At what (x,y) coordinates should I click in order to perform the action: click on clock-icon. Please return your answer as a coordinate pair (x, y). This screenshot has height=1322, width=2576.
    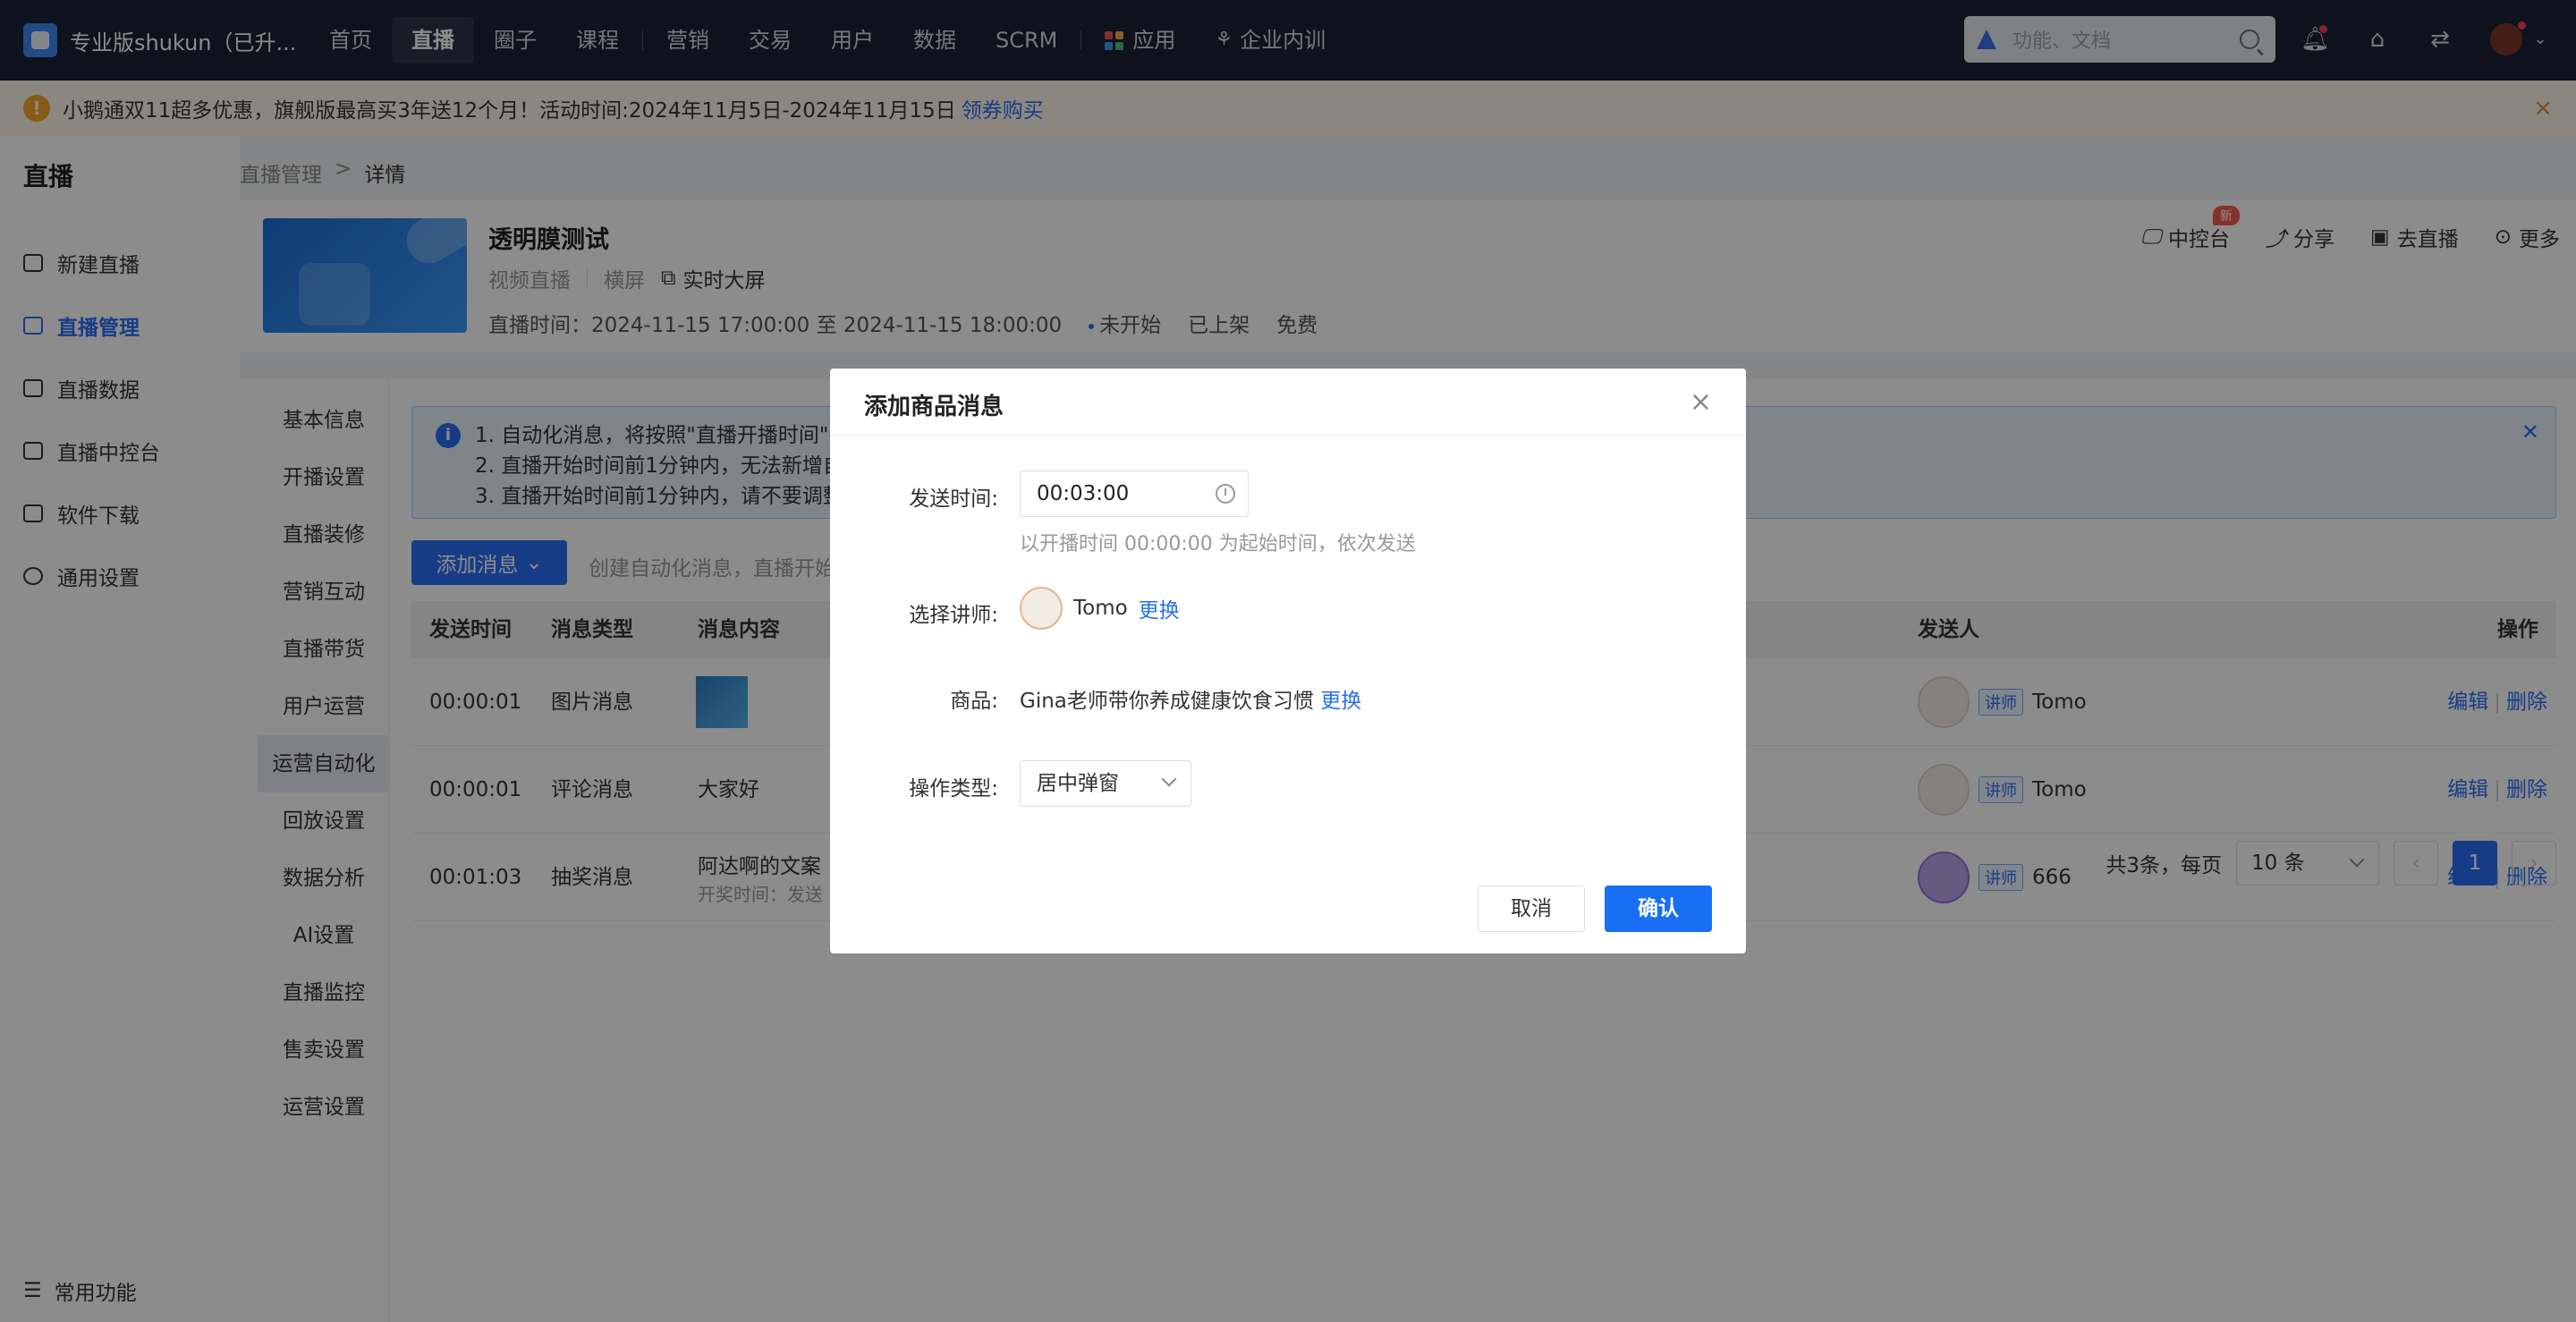
    Looking at the image, I should click on (1225, 494).